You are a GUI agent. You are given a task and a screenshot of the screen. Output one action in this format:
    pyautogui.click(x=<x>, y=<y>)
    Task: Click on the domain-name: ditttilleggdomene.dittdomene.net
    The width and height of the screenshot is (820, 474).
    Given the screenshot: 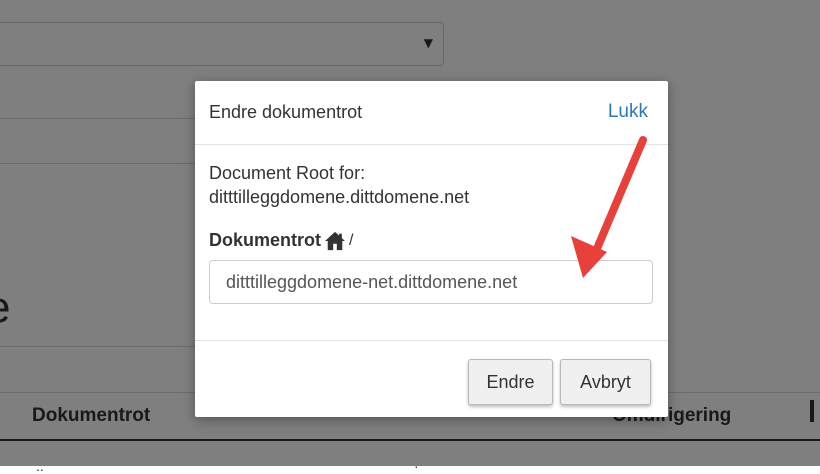 What is the action you would take?
    pyautogui.click(x=339, y=197)
    